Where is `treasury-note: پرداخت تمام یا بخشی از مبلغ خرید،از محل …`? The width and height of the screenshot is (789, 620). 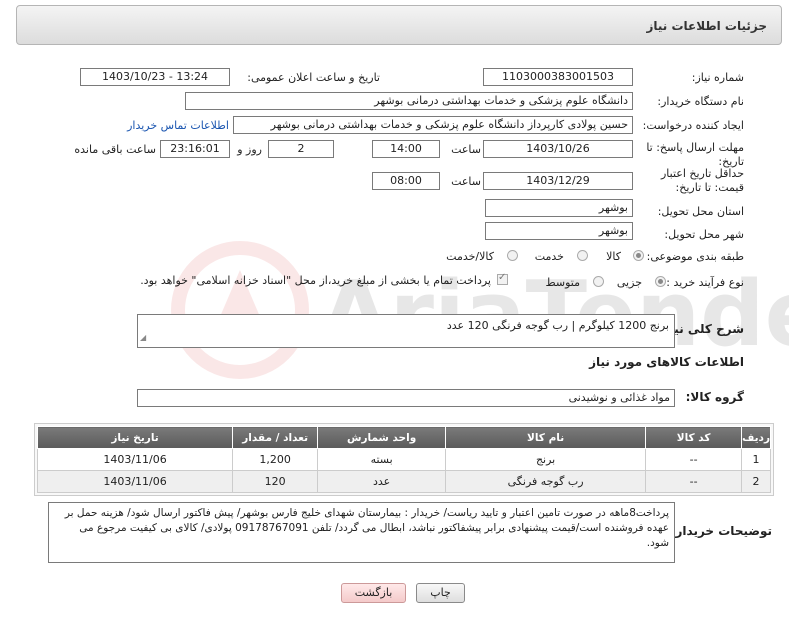
treasury-note: پرداخت تمام یا بخشی از مبلغ خرید،از محل … is located at coordinates (315, 280).